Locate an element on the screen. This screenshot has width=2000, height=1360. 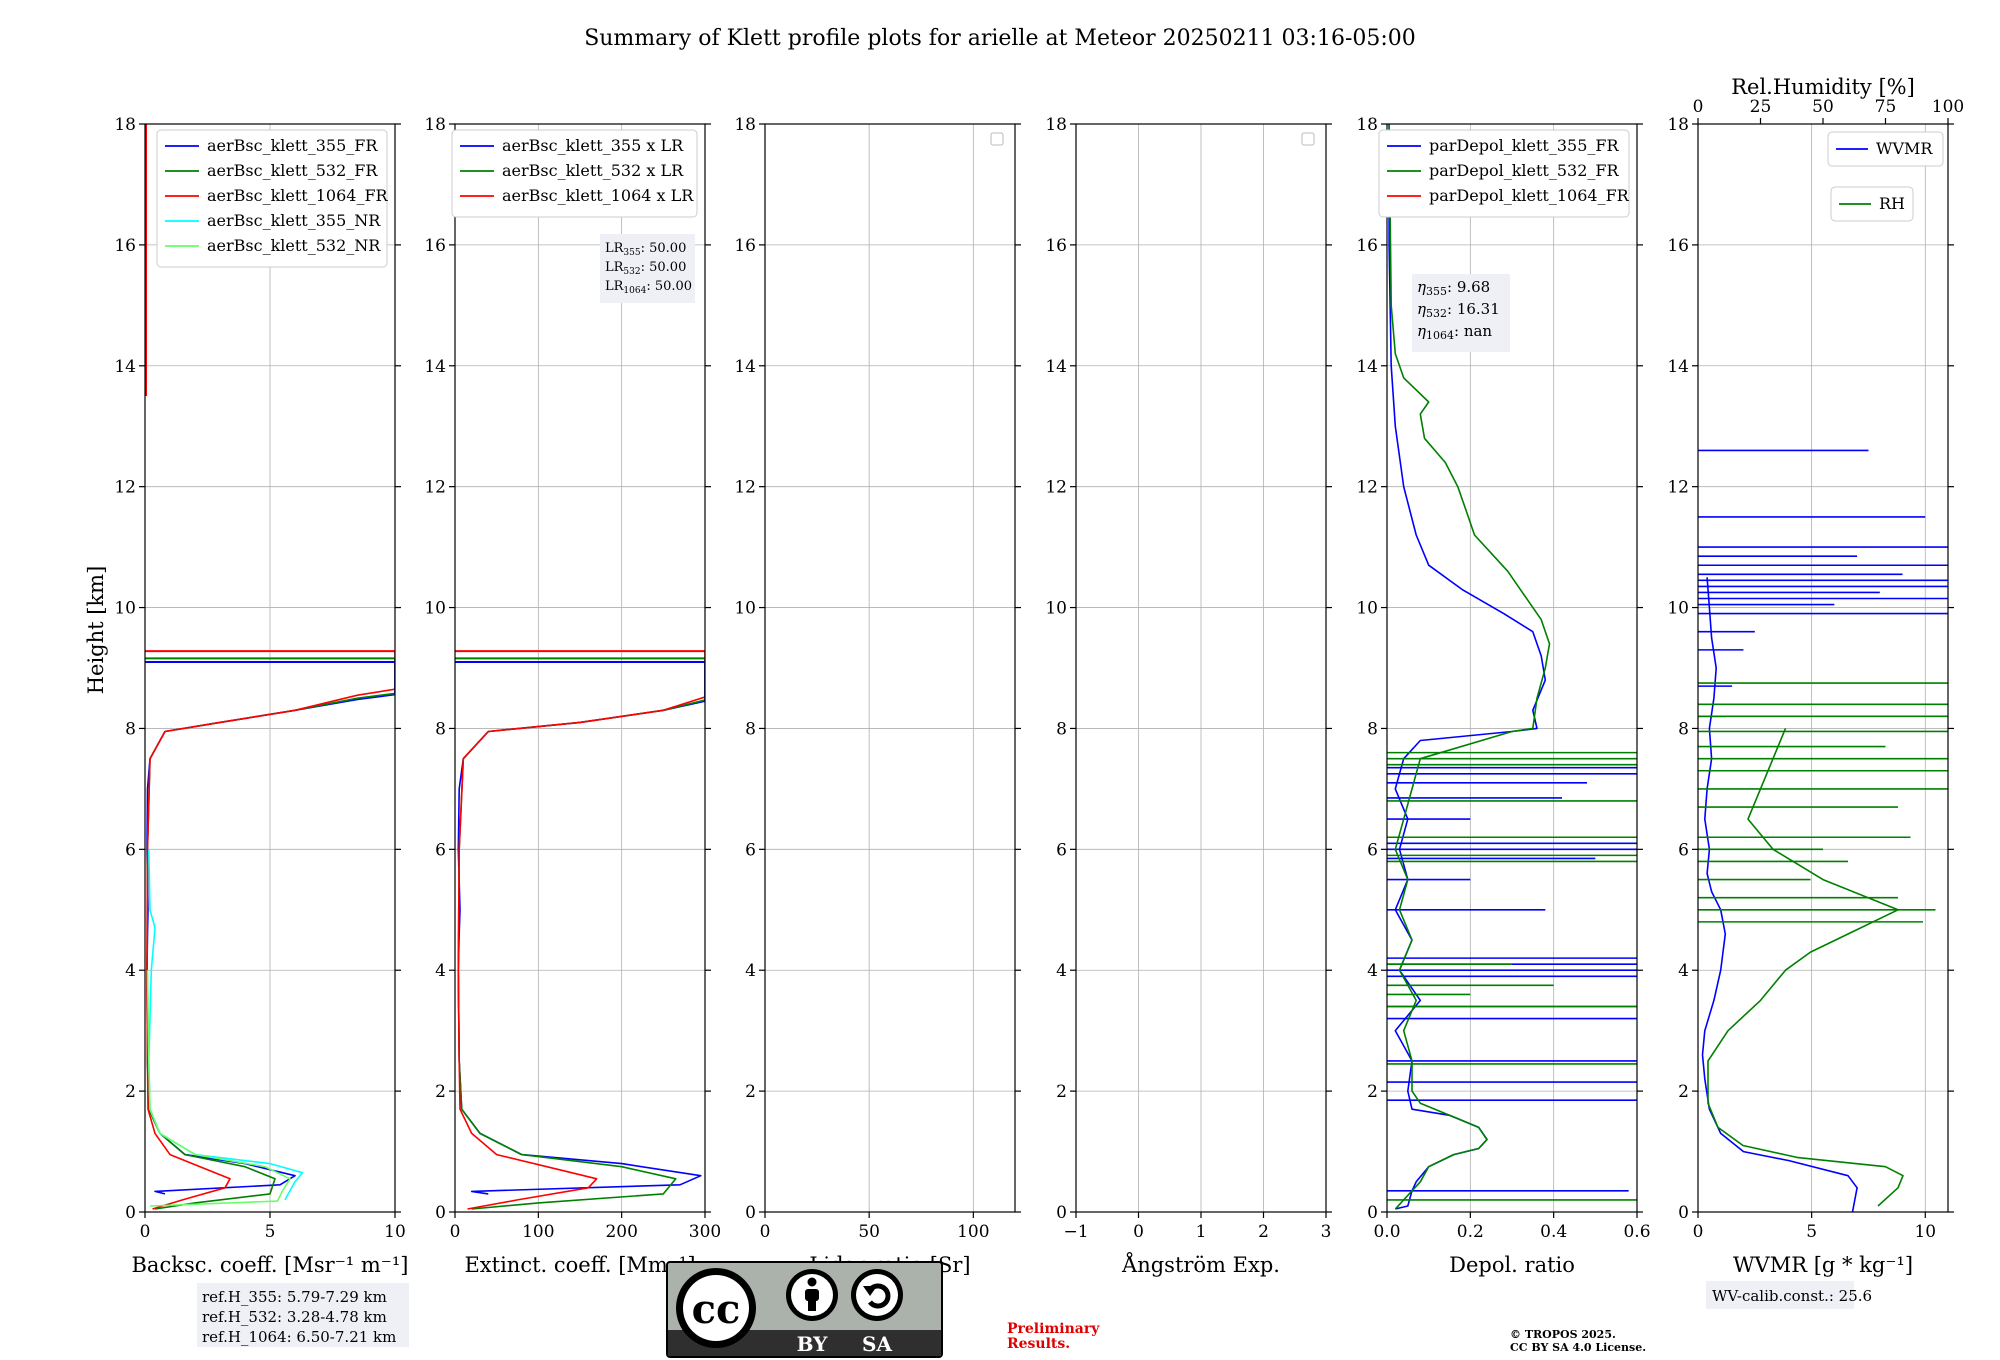
legend-label: WVMR is located at coordinates (1904, 148).